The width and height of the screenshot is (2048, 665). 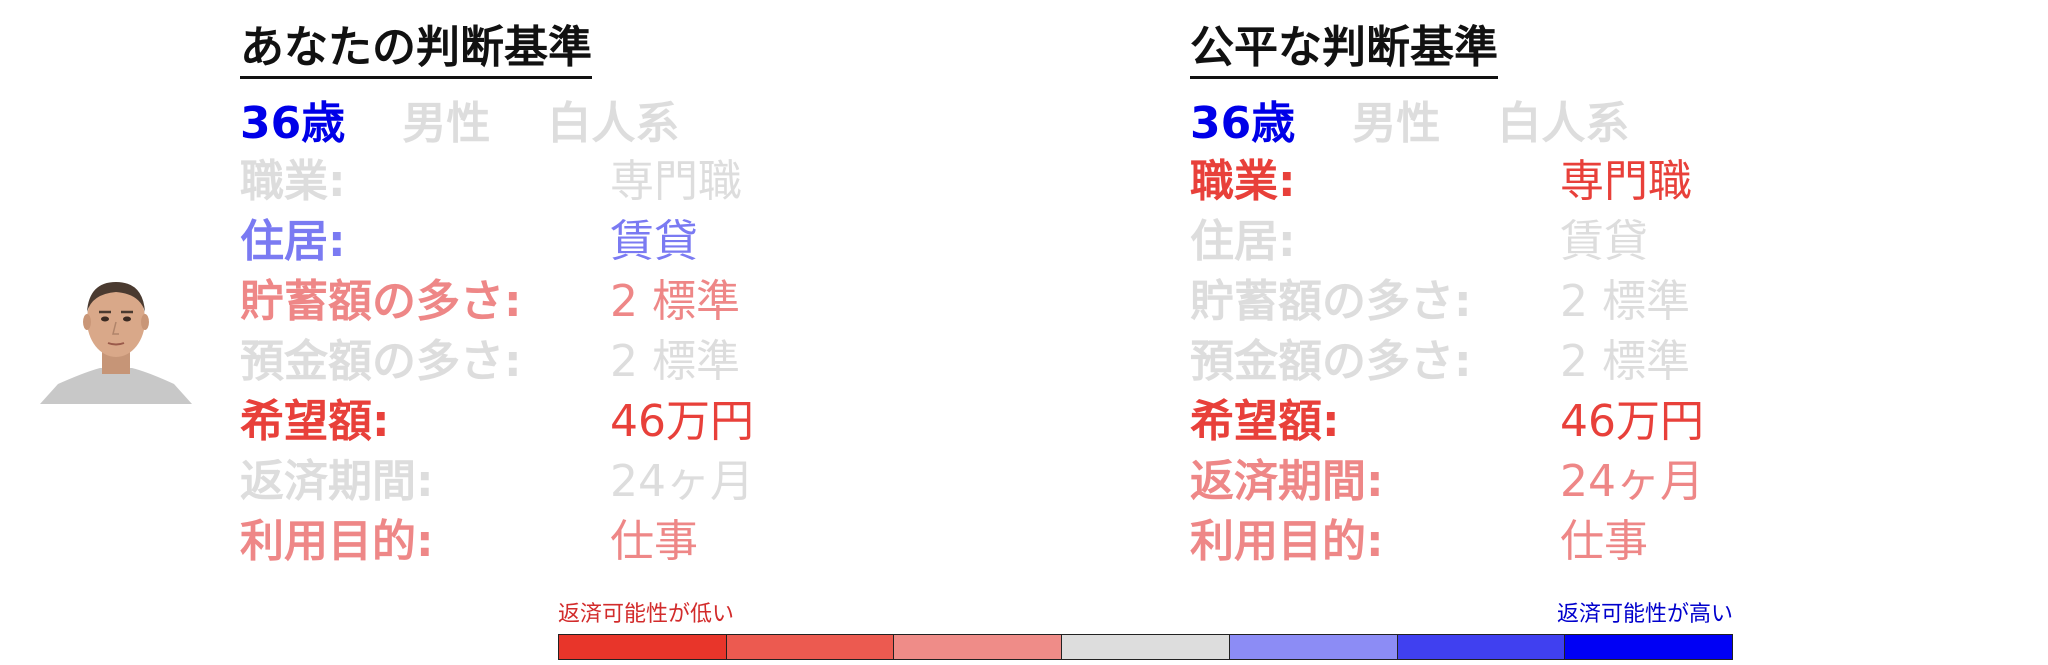 I want to click on high-likelihood-label: 返済可能性が高い, so click(x=1644, y=614).